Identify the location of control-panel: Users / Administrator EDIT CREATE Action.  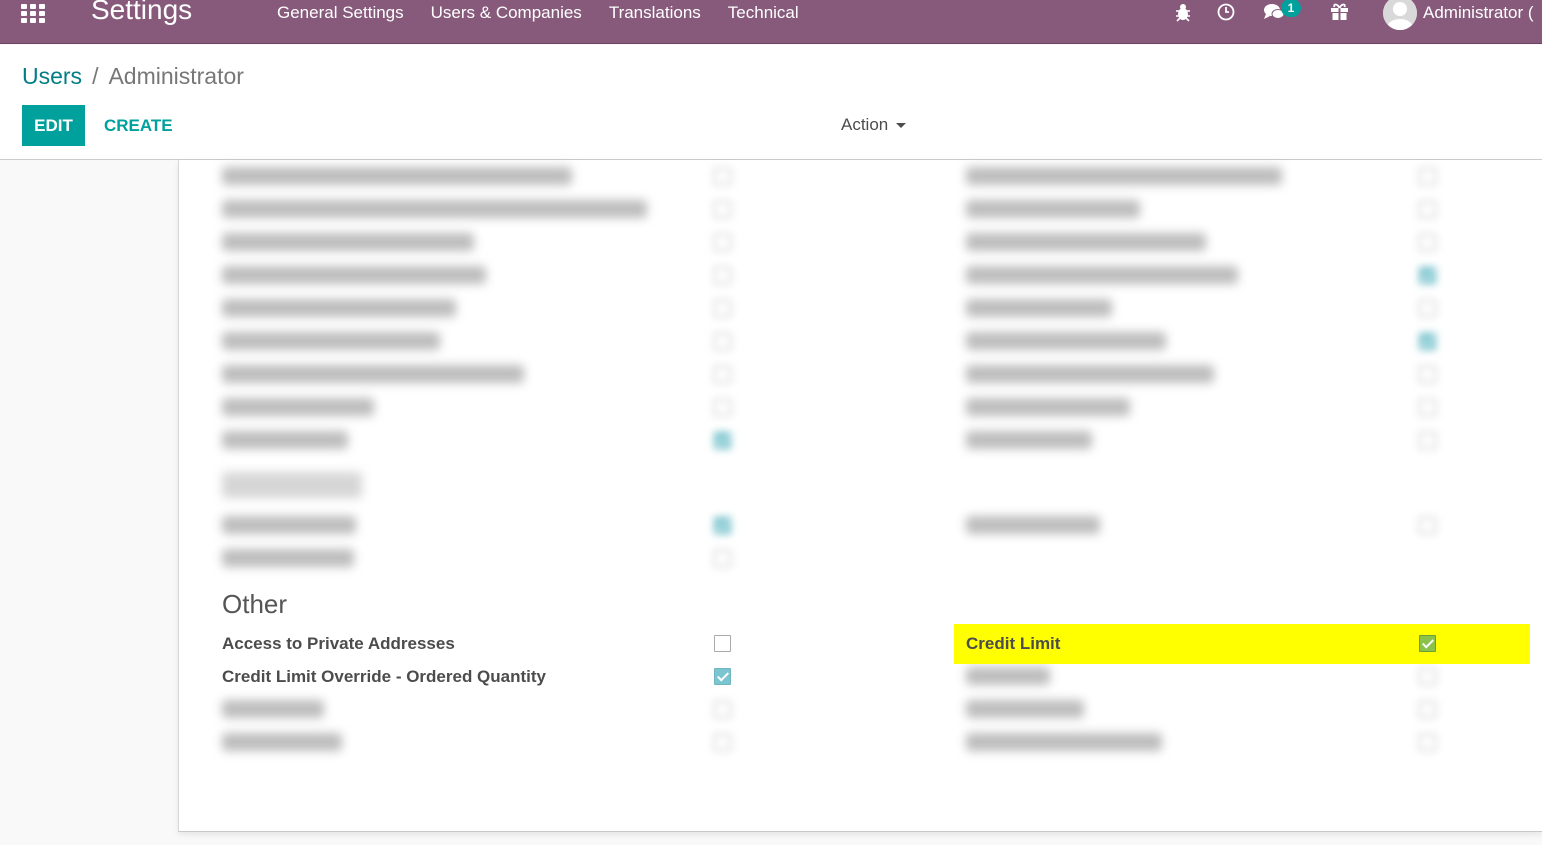
(771, 102).